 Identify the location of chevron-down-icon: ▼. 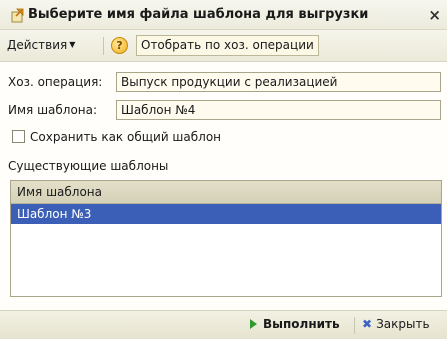
(72, 44).